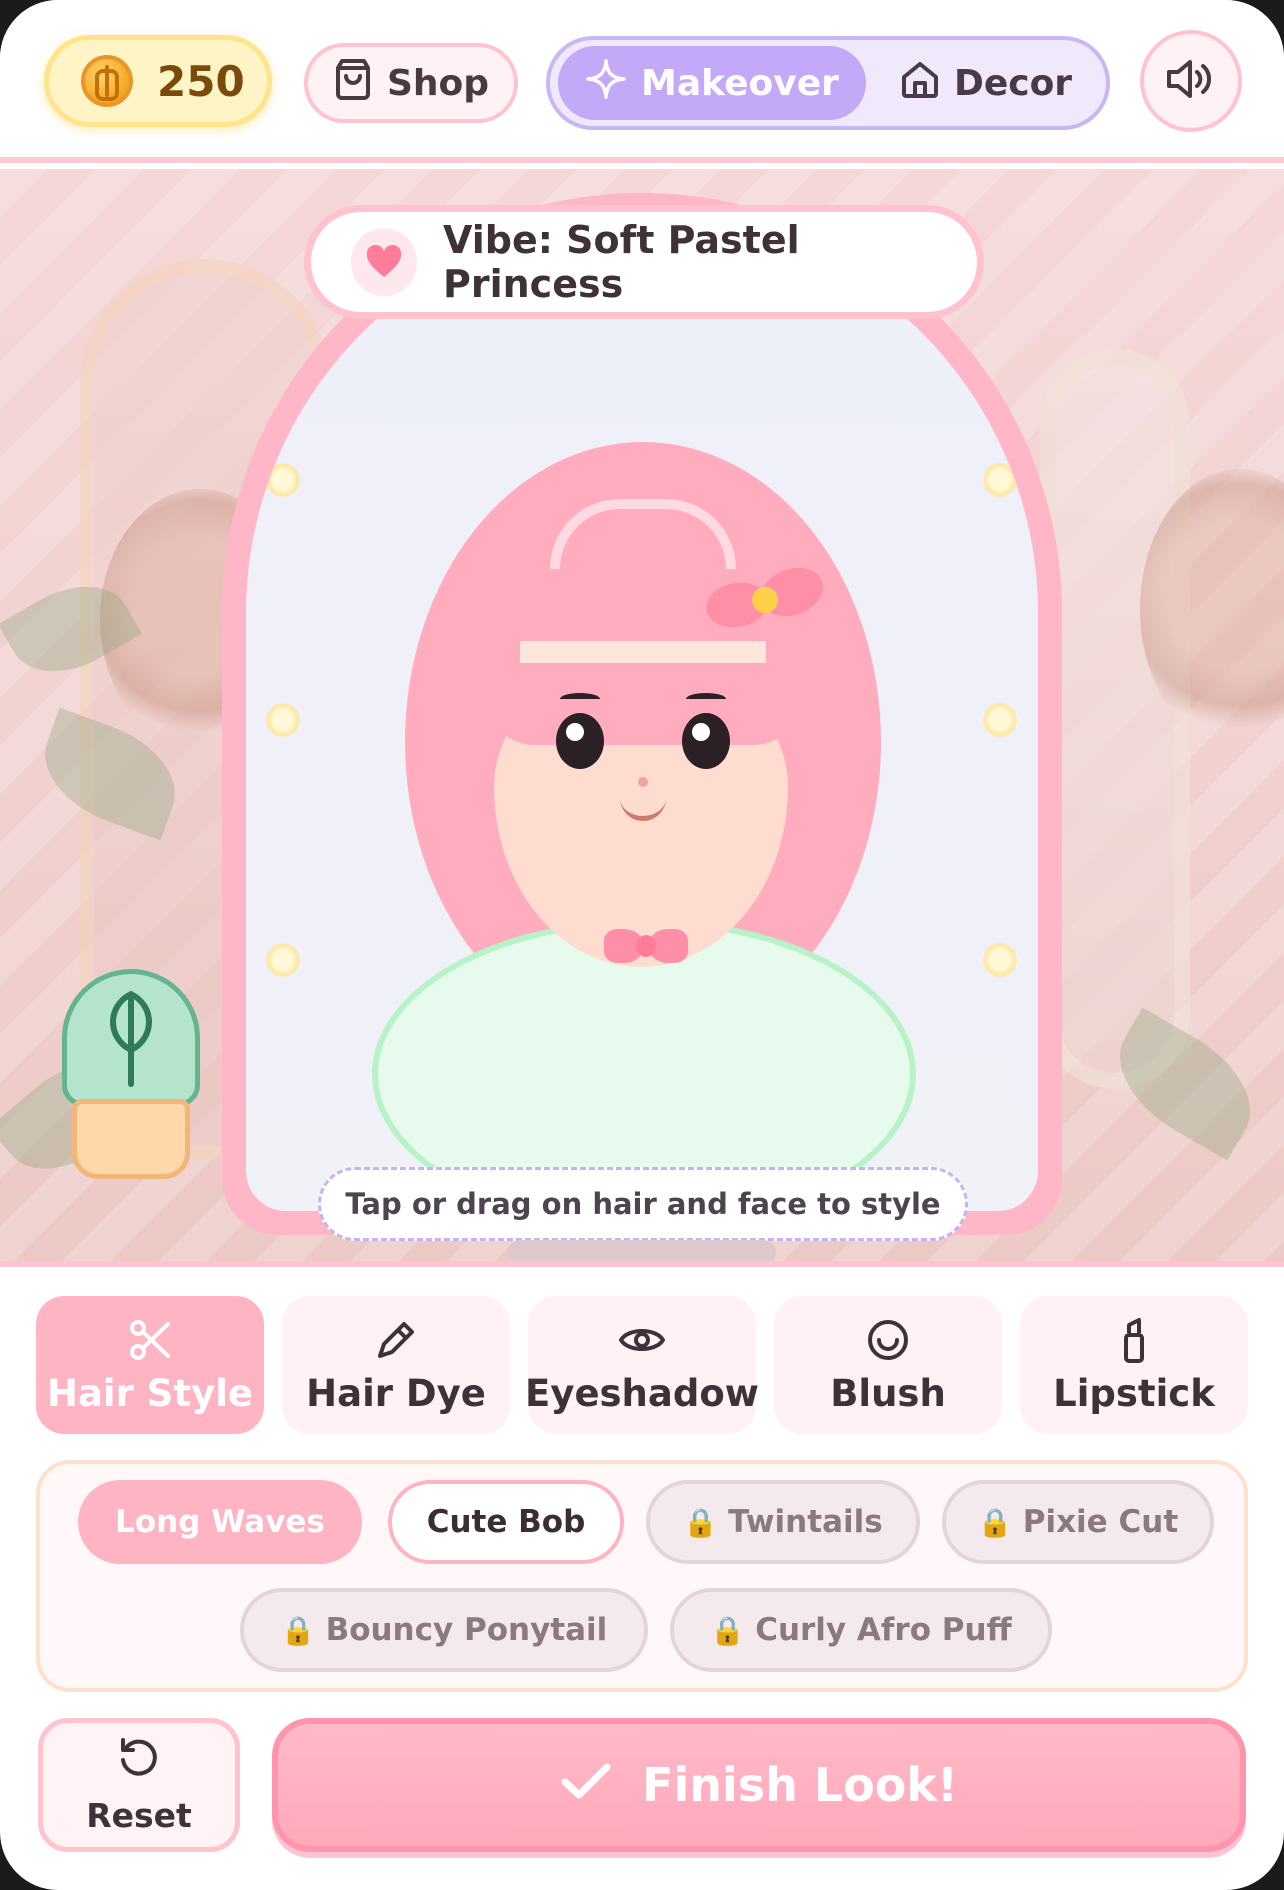 The width and height of the screenshot is (1284, 1890). What do you see at coordinates (1013, 83) in the screenshot?
I see `tab-decor-label: Decor` at bounding box center [1013, 83].